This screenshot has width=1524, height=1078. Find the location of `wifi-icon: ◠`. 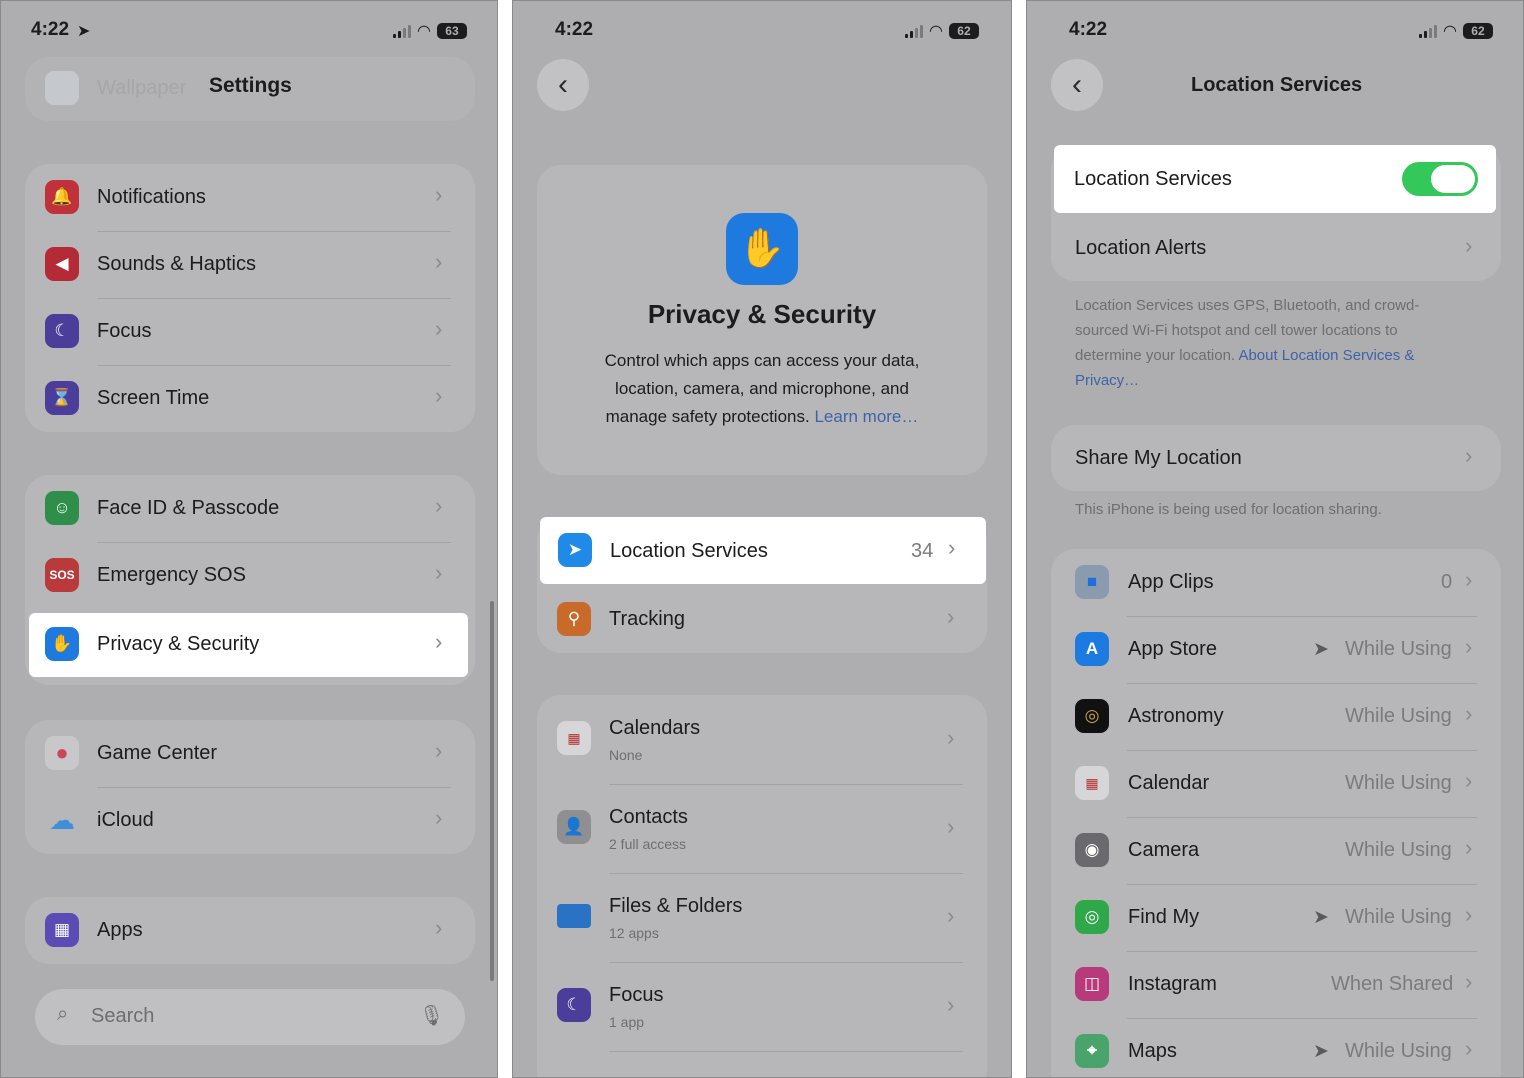

wifi-icon: ◠ is located at coordinates (936, 31).